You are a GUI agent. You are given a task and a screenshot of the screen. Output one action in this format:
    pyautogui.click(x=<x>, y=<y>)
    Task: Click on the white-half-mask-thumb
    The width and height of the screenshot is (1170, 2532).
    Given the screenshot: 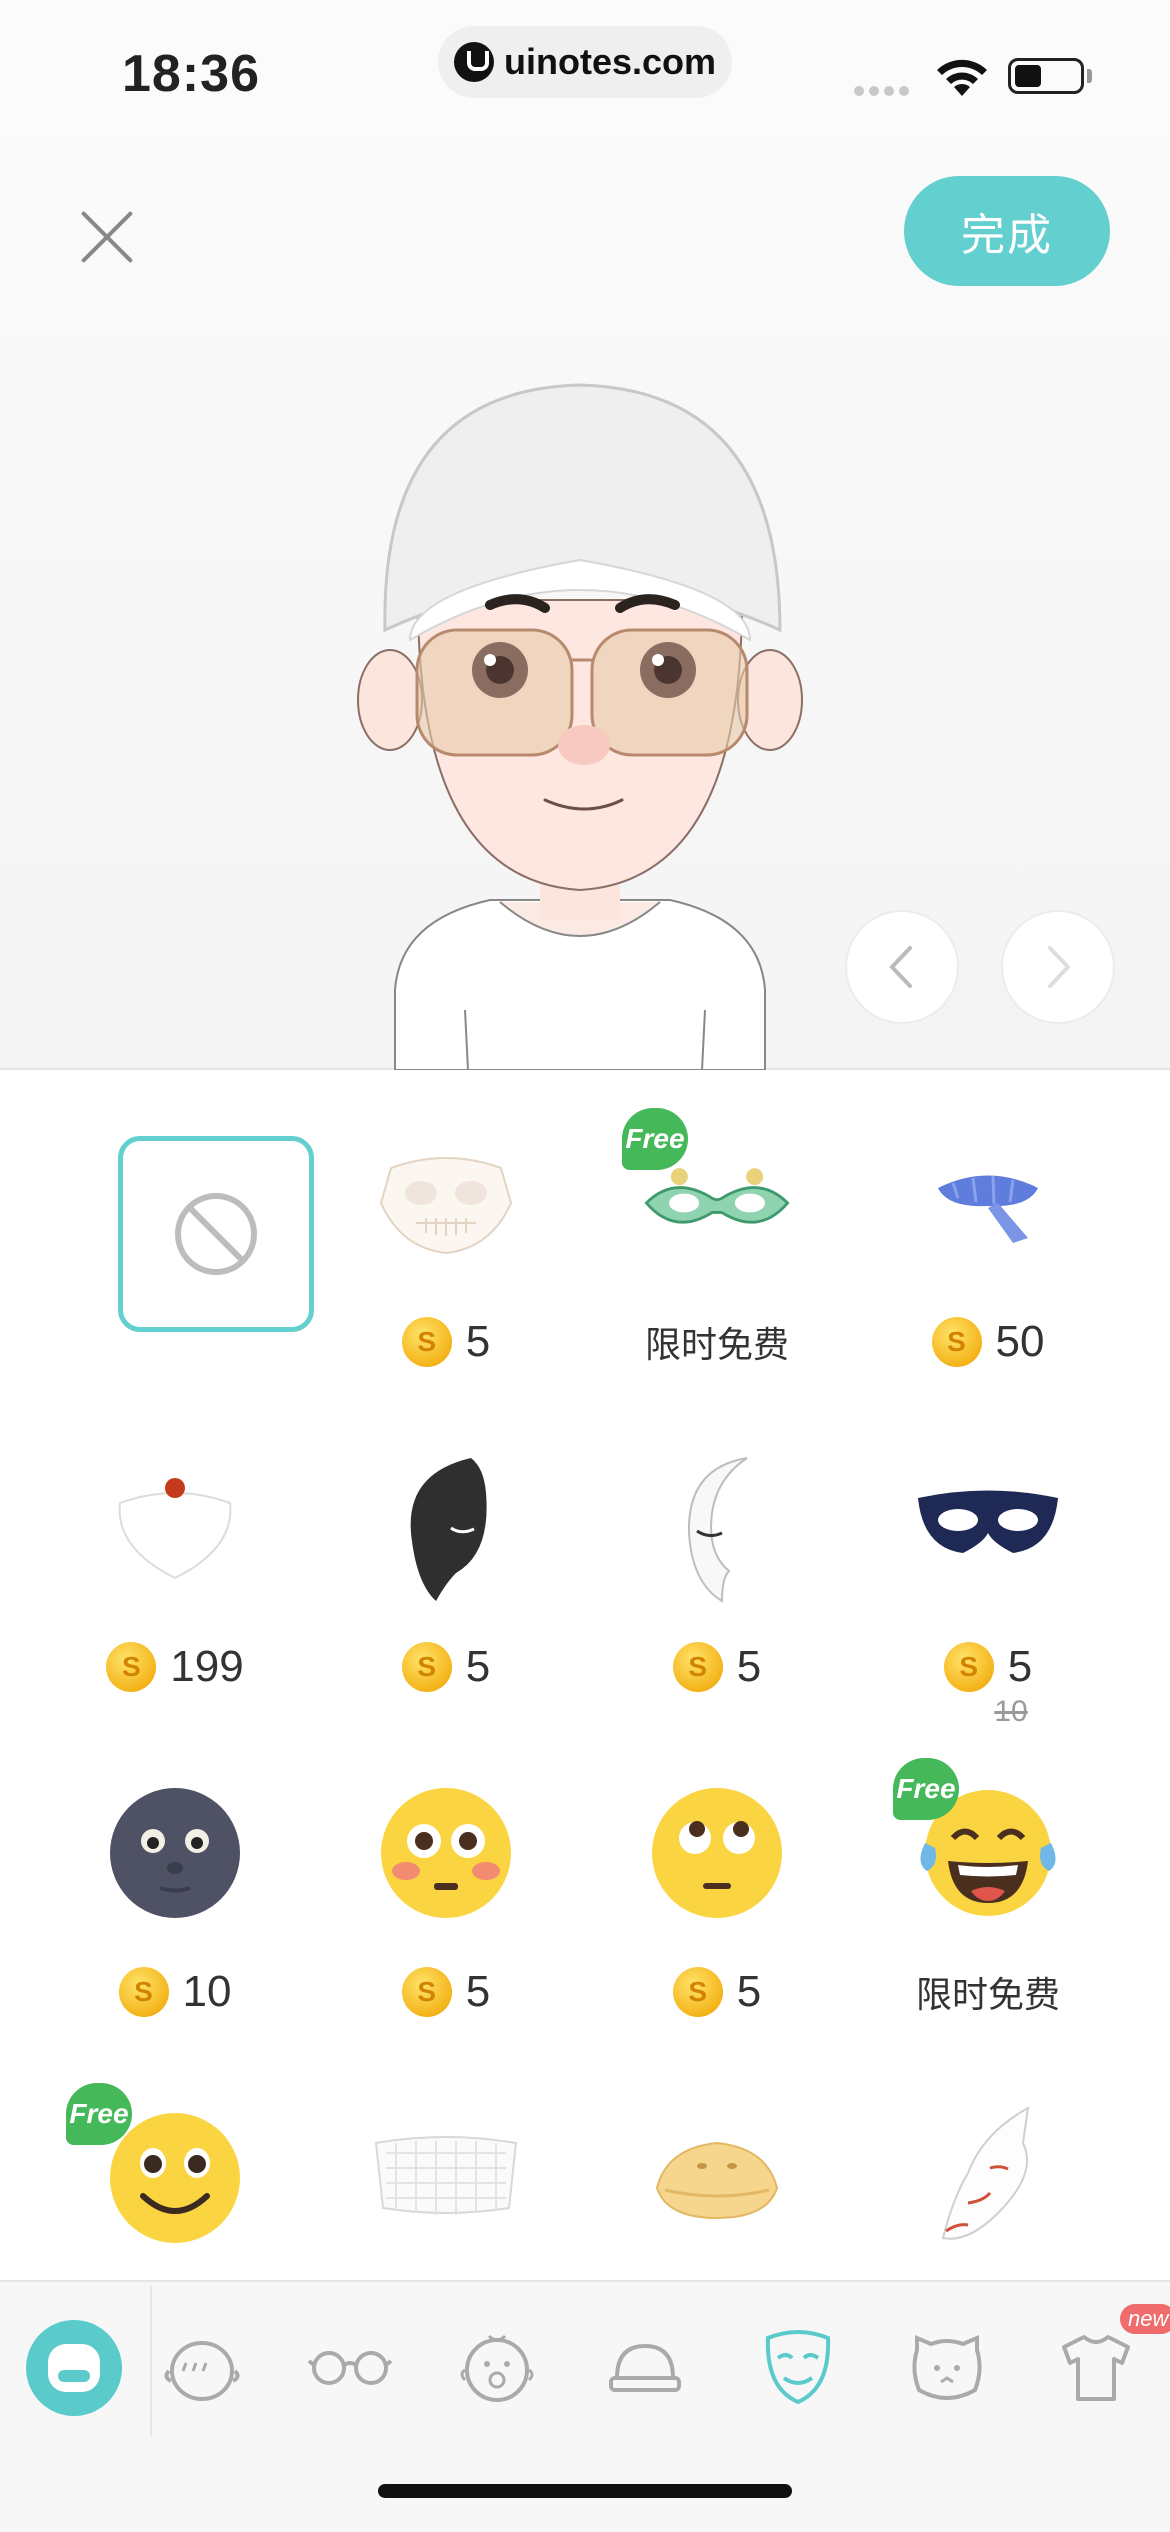 What is the action you would take?
    pyautogui.click(x=717, y=1528)
    